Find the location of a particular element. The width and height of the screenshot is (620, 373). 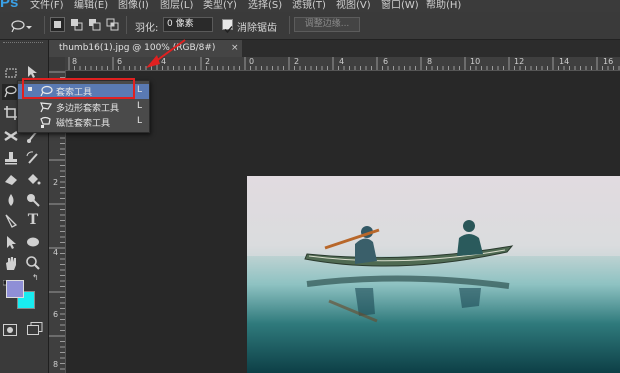

annotation-arrow is located at coordinates (166, 53).